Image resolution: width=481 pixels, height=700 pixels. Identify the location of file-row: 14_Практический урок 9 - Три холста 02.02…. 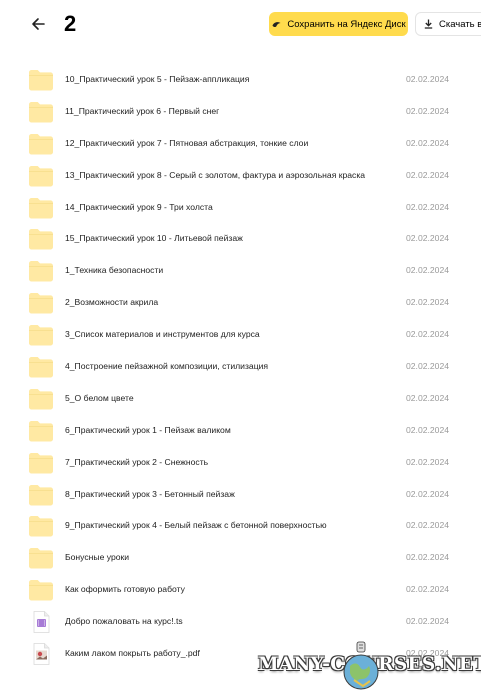
(240, 208).